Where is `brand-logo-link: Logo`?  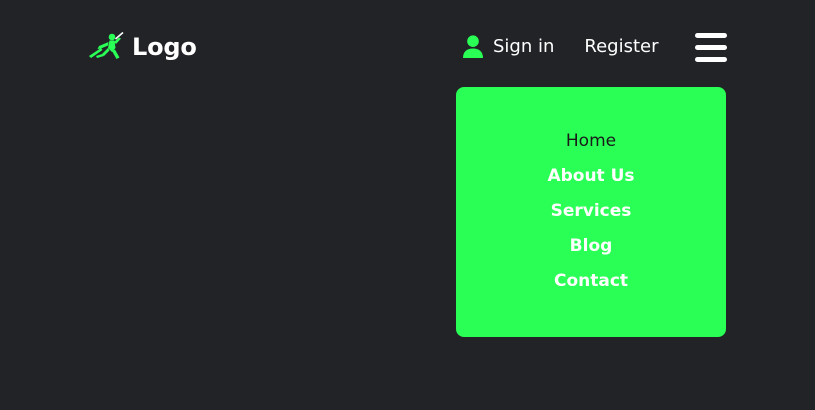
brand-logo-link: Logo is located at coordinates (142, 47).